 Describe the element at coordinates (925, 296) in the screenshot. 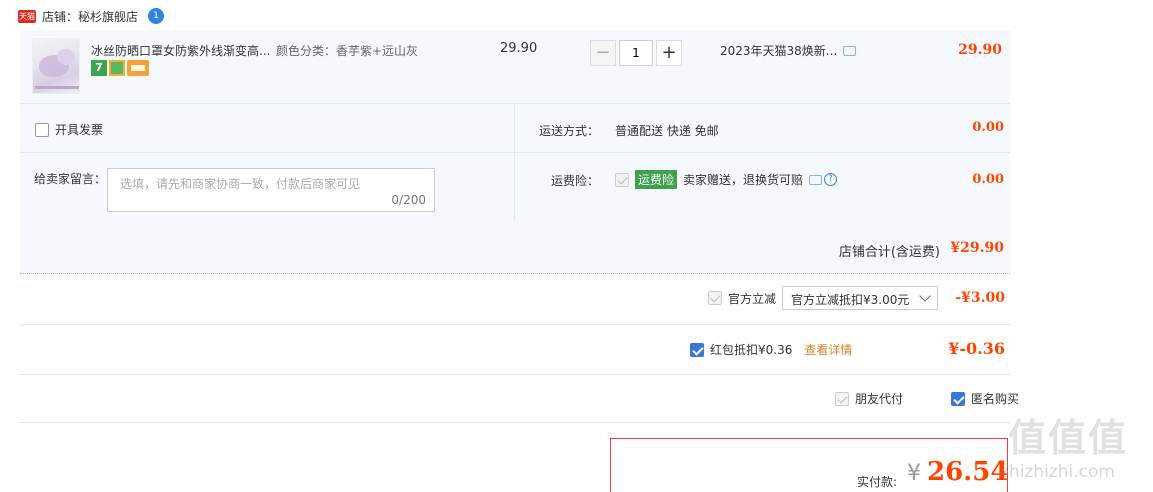

I see `chevron-down-icon` at that location.